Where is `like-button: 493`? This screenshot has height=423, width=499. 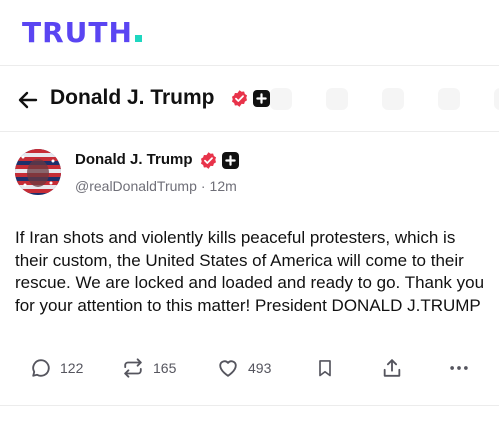
like-button: 493 is located at coordinates (243, 368).